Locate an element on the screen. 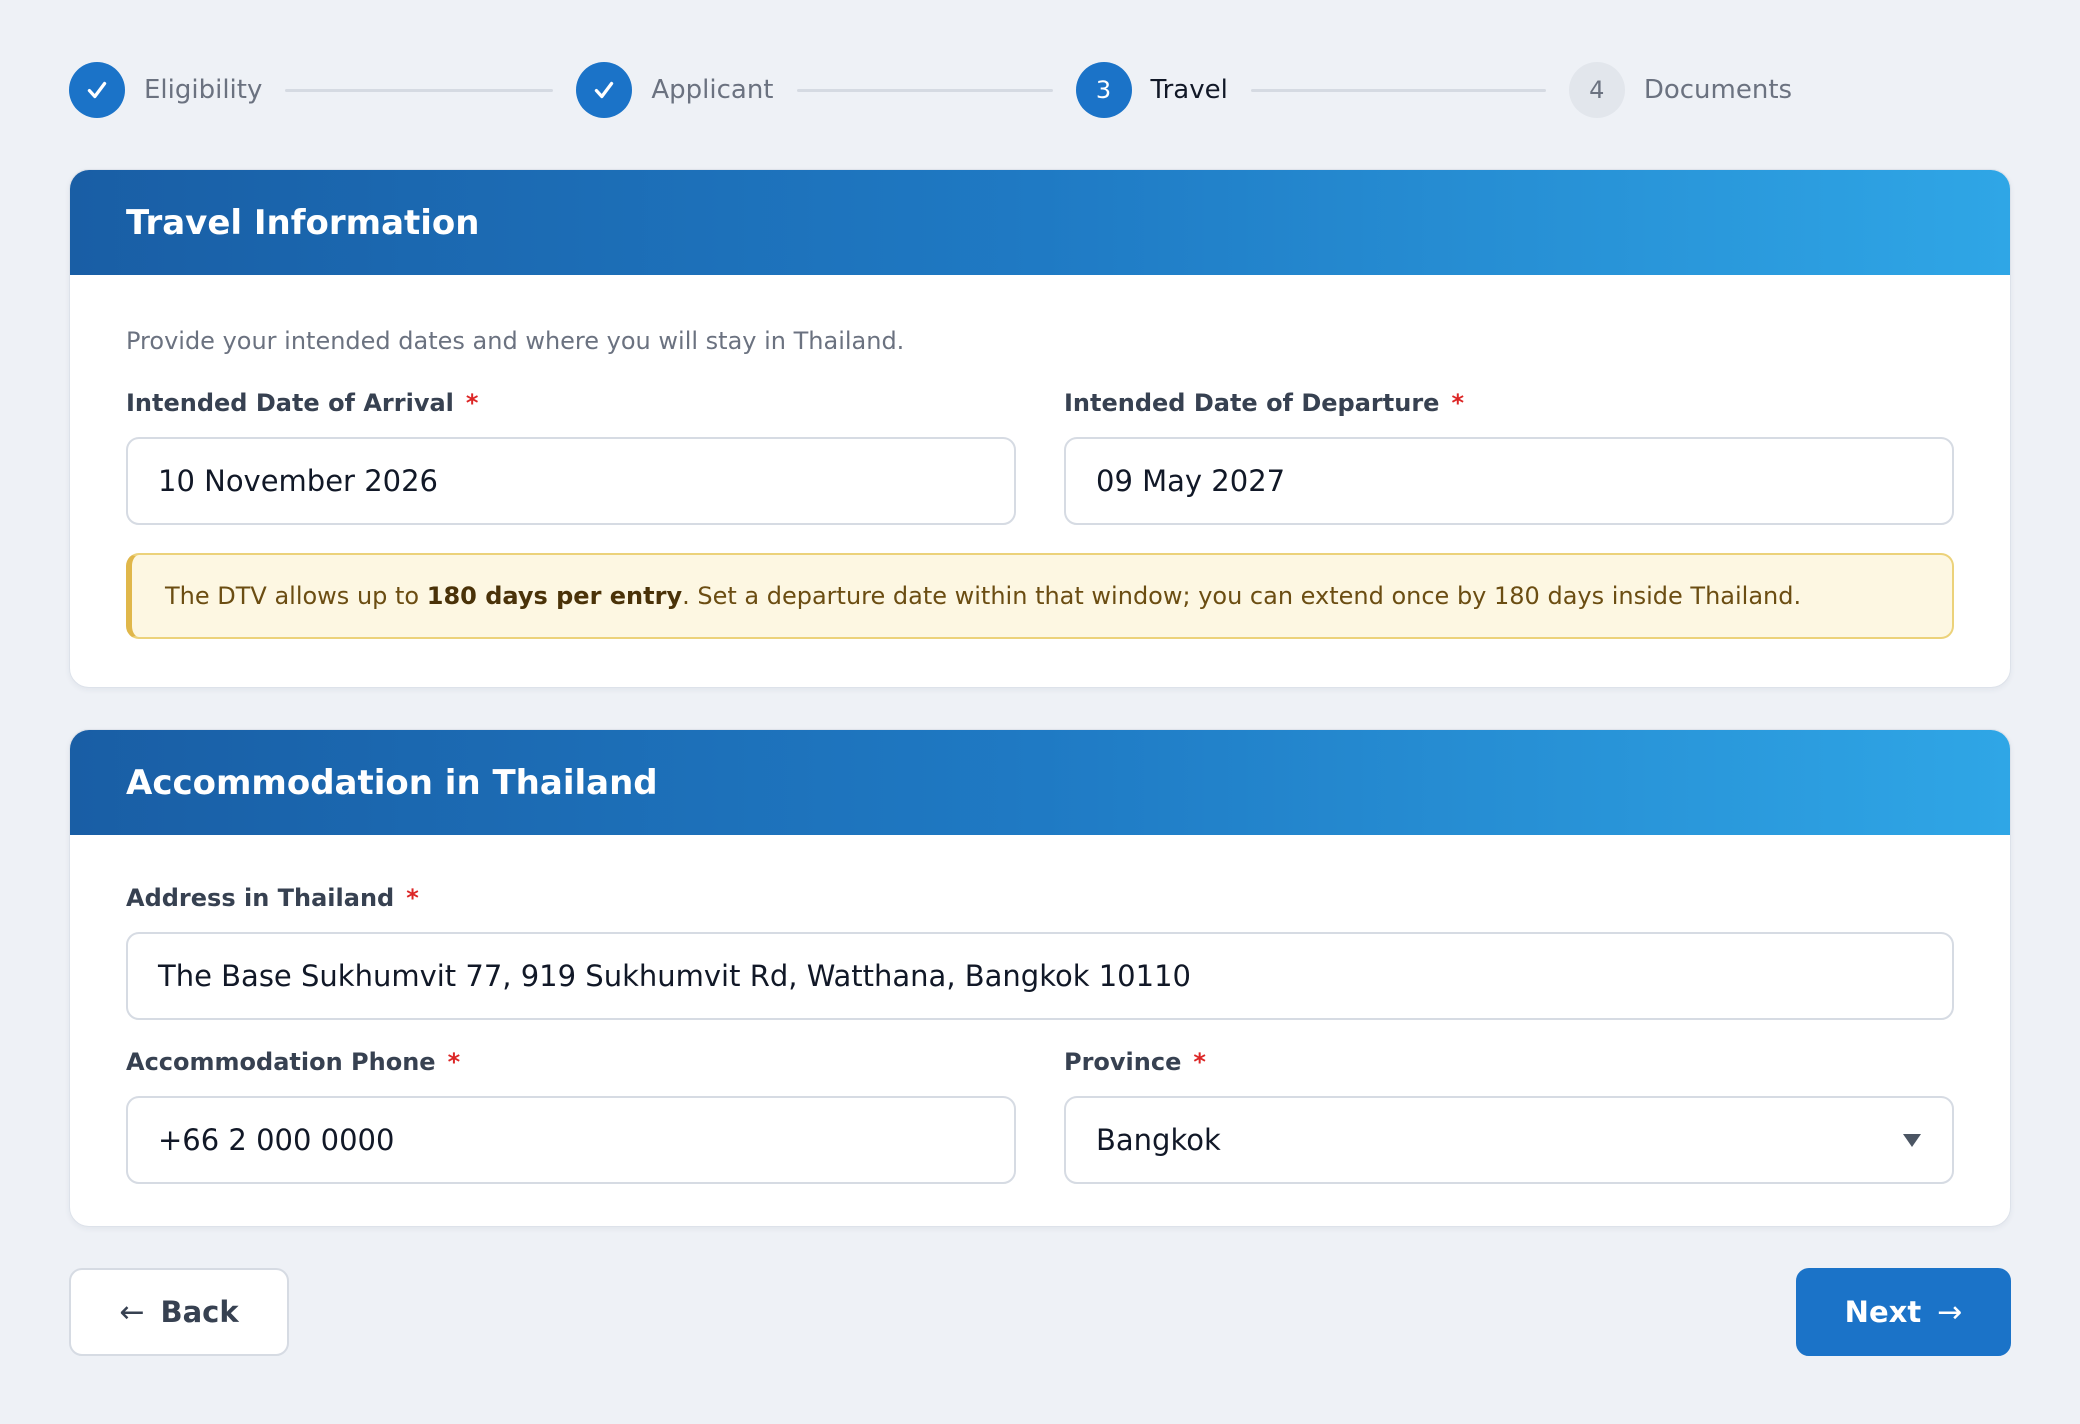  arrow-left-icon: ← is located at coordinates (132, 1312).